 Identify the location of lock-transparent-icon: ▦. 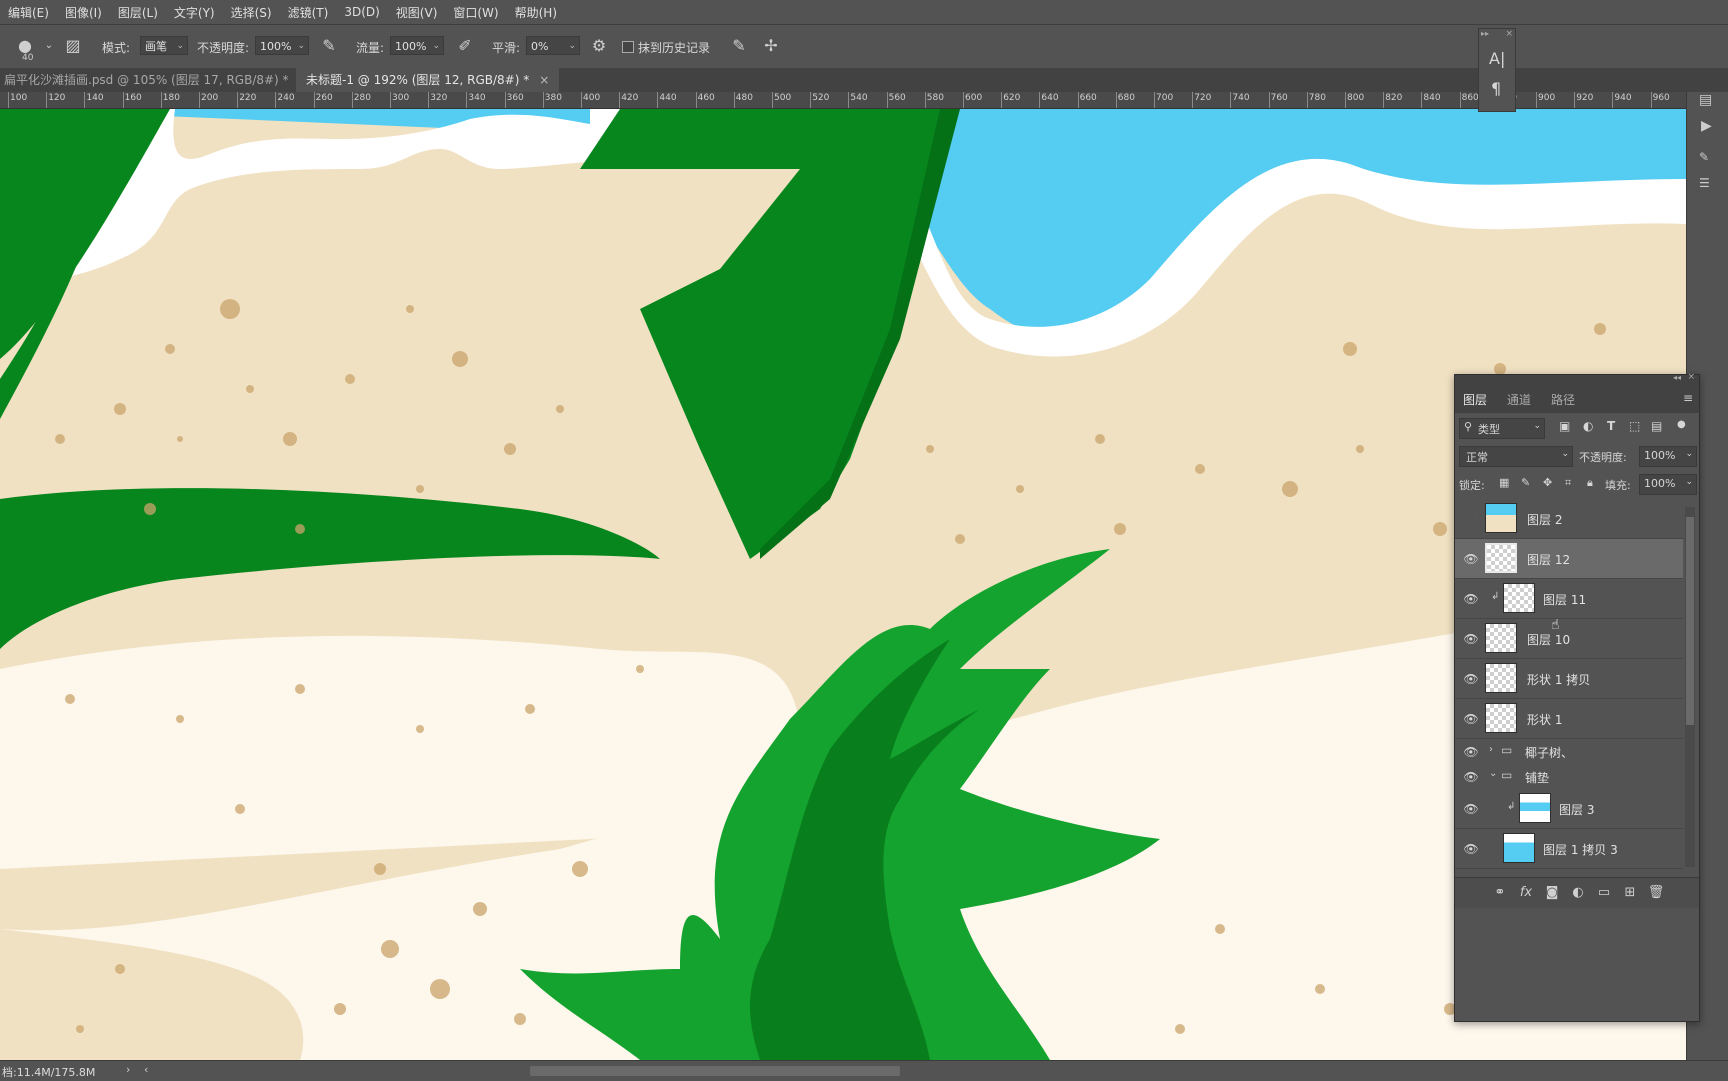
(1504, 482).